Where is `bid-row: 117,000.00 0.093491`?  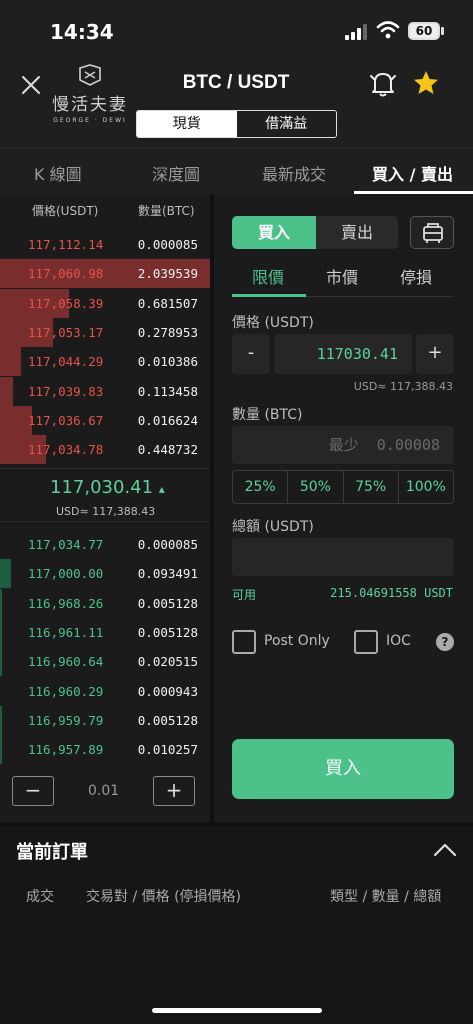 bid-row: 117,000.00 0.093491 is located at coordinates (105, 574).